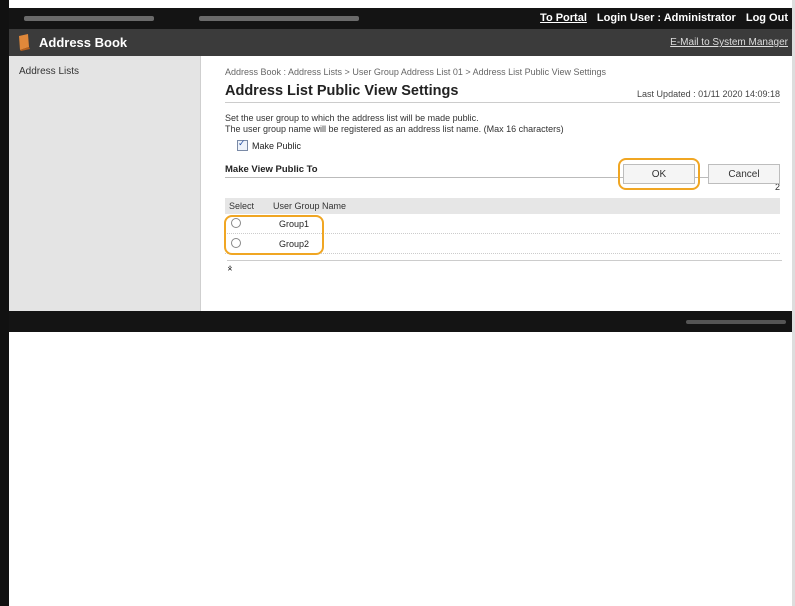  What do you see at coordinates (242, 144) in the screenshot?
I see `make-public-checkbox` at bounding box center [242, 144].